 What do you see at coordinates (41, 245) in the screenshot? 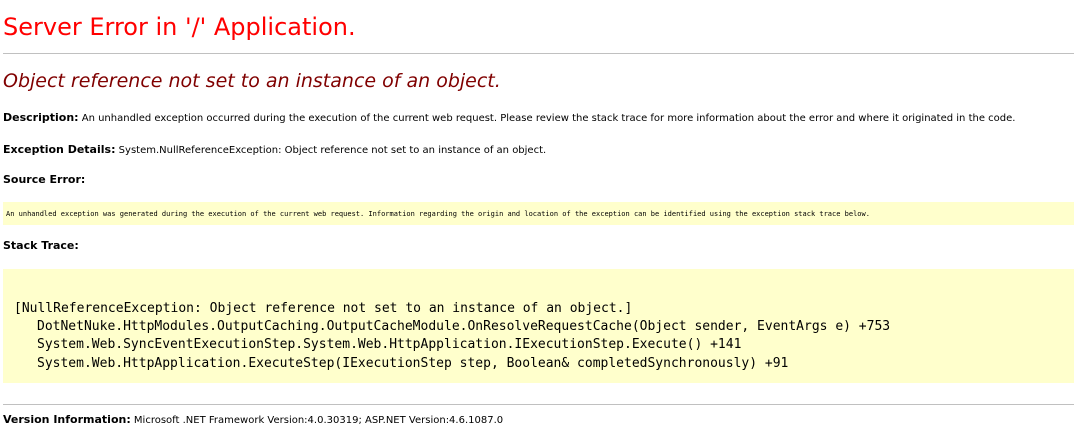
I see `stack-trace-label: Stack Trace:` at bounding box center [41, 245].